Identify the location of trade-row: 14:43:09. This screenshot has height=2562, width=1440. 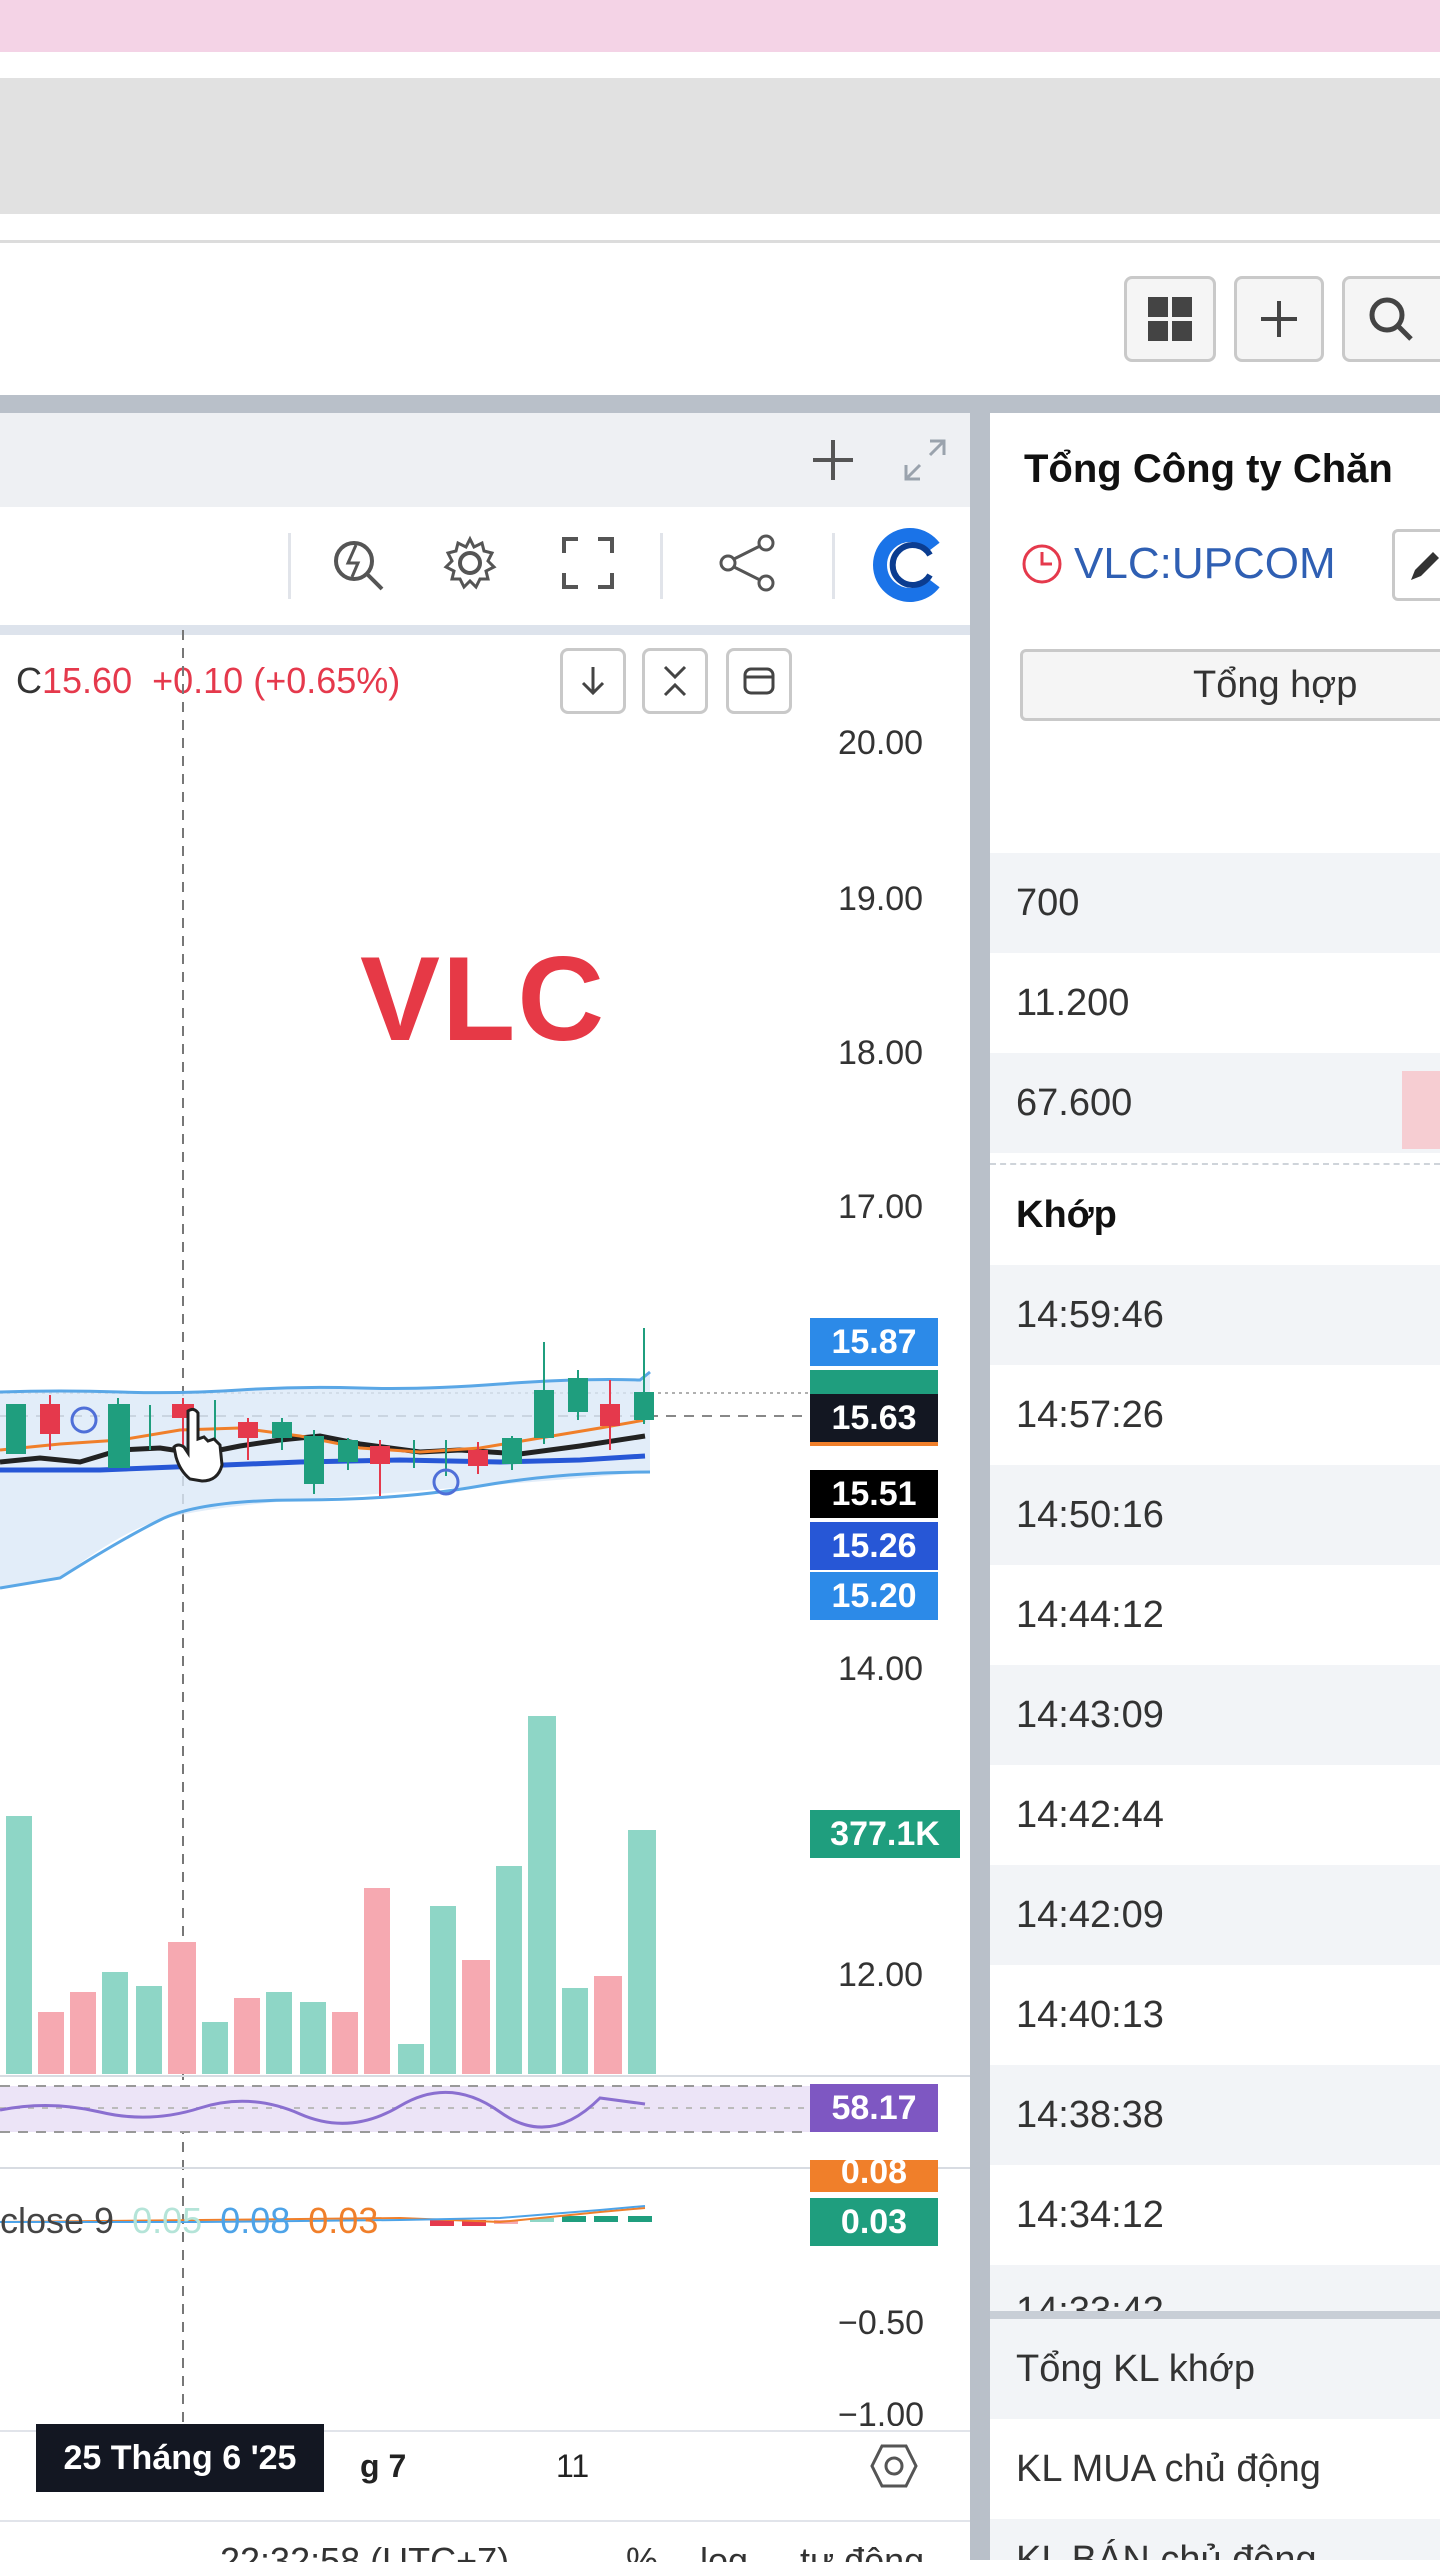
(1215, 1715).